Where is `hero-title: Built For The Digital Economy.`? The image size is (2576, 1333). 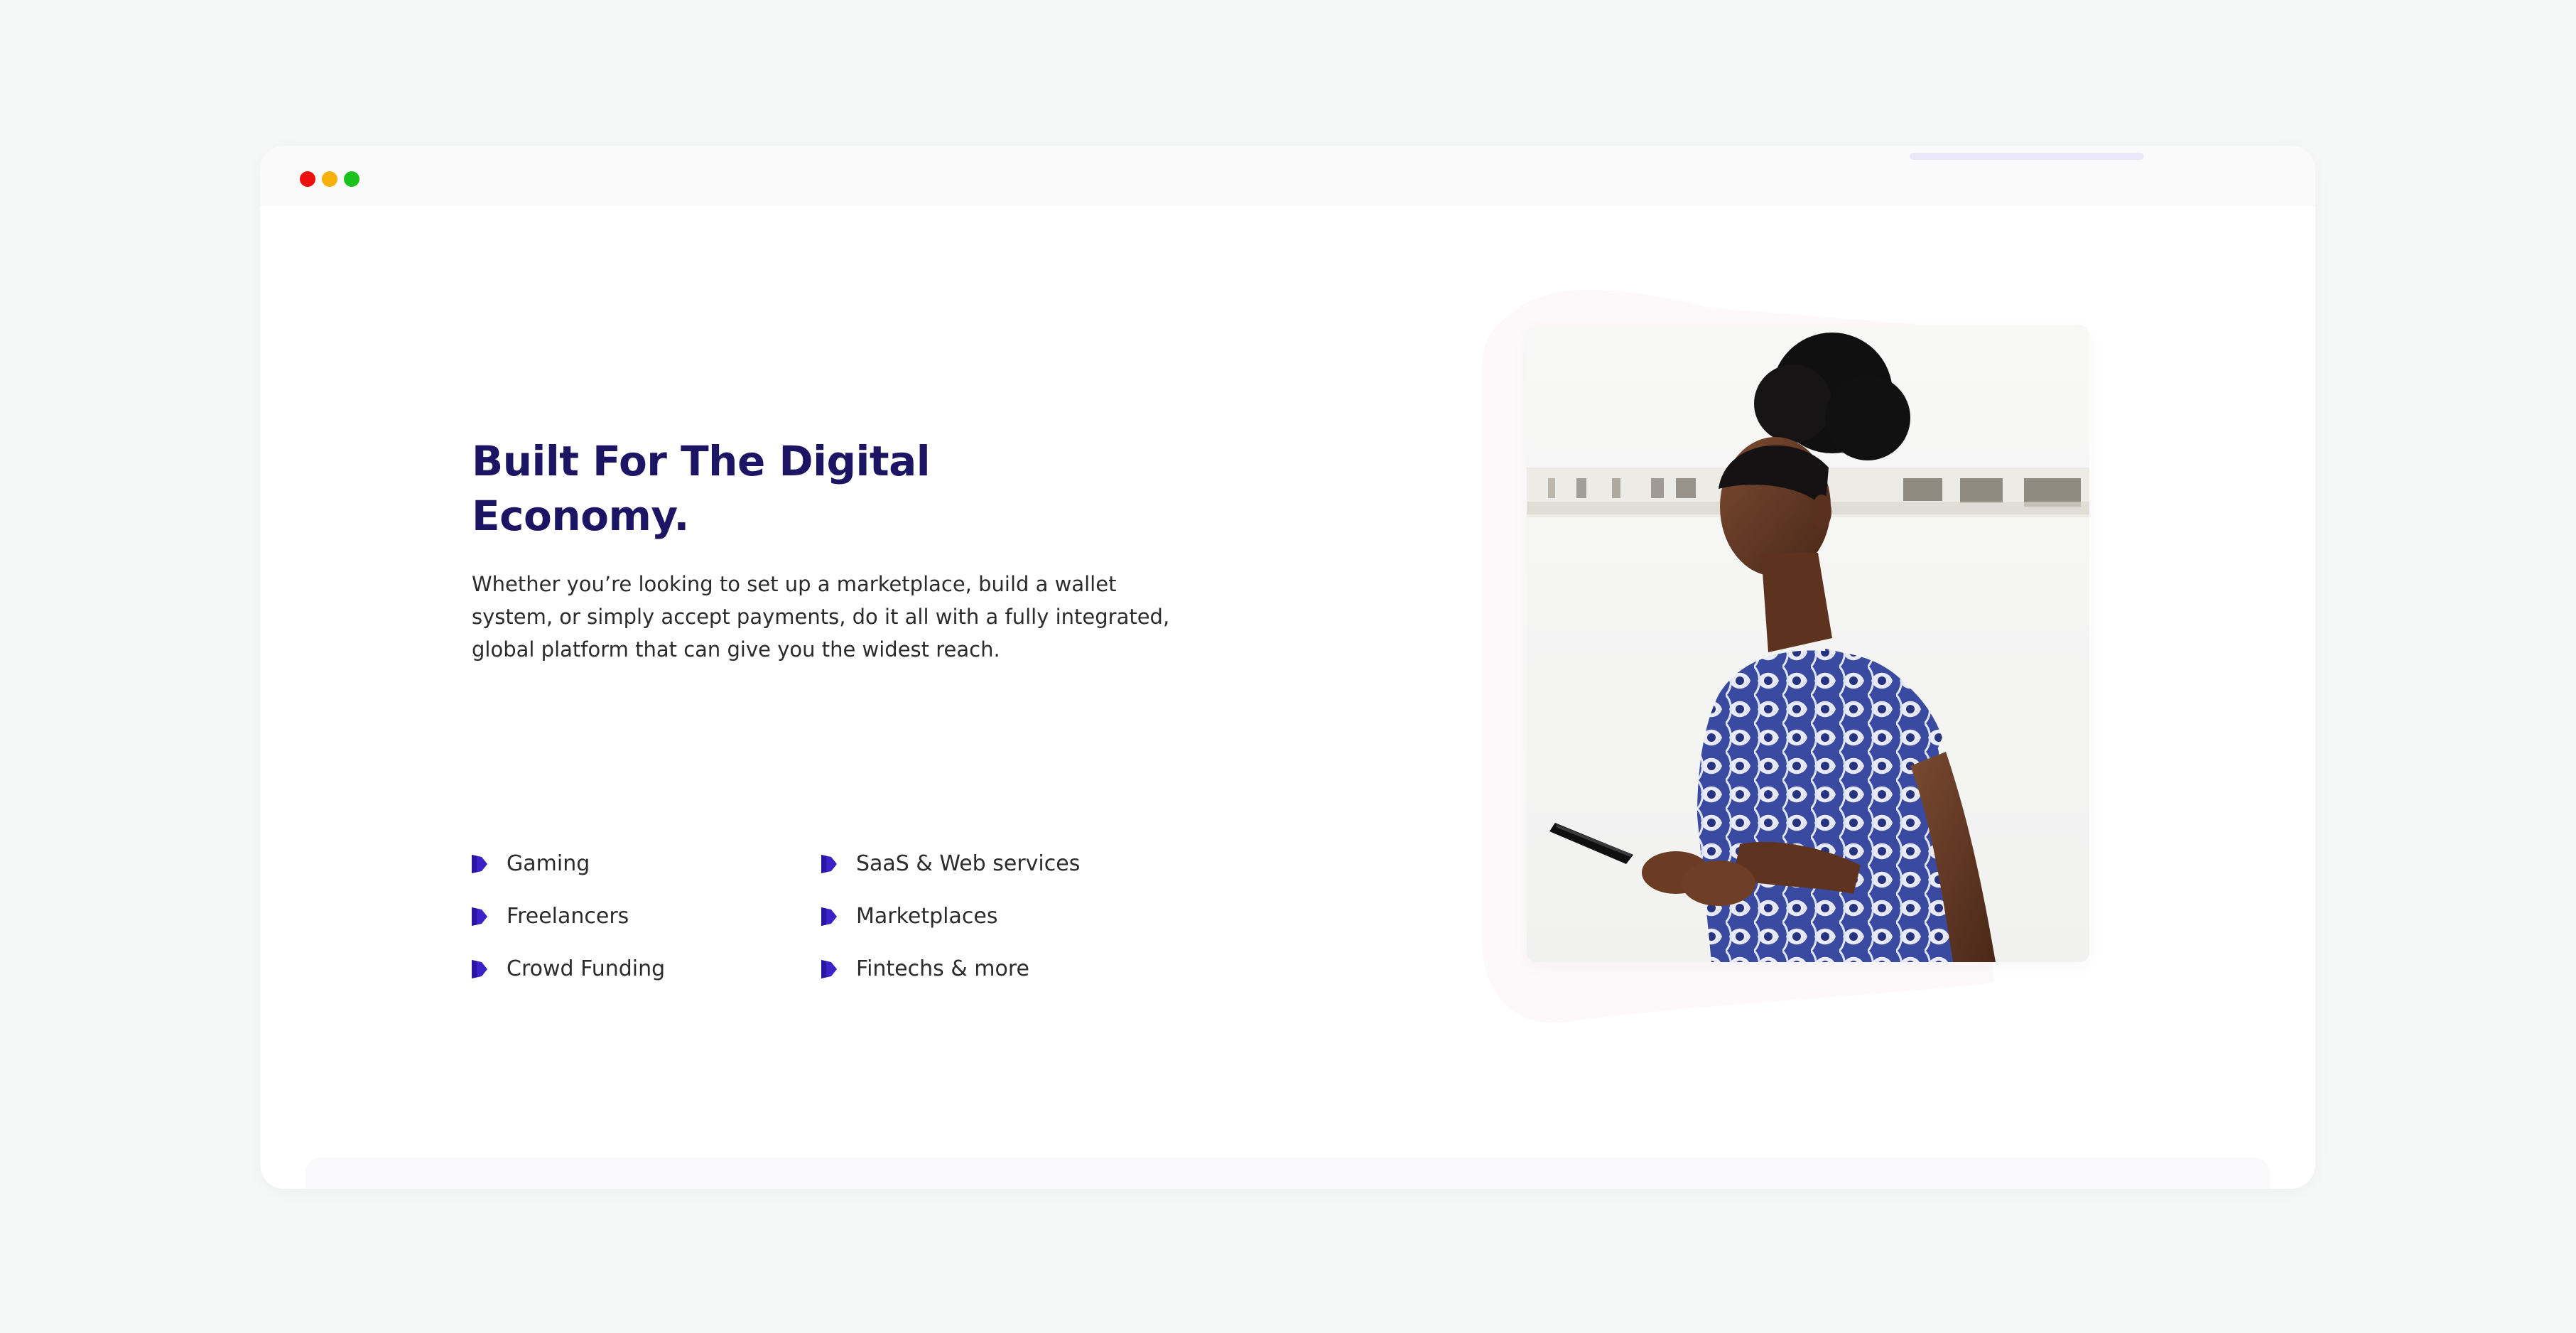
hero-title: Built For The Digital Economy. is located at coordinates (742, 489).